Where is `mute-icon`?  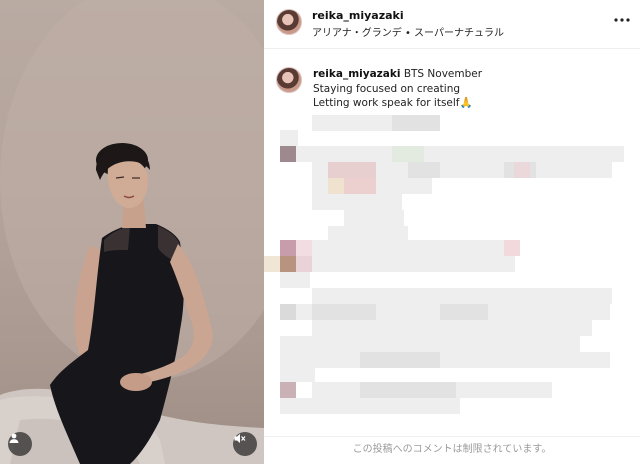
mute-icon is located at coordinates (240, 438).